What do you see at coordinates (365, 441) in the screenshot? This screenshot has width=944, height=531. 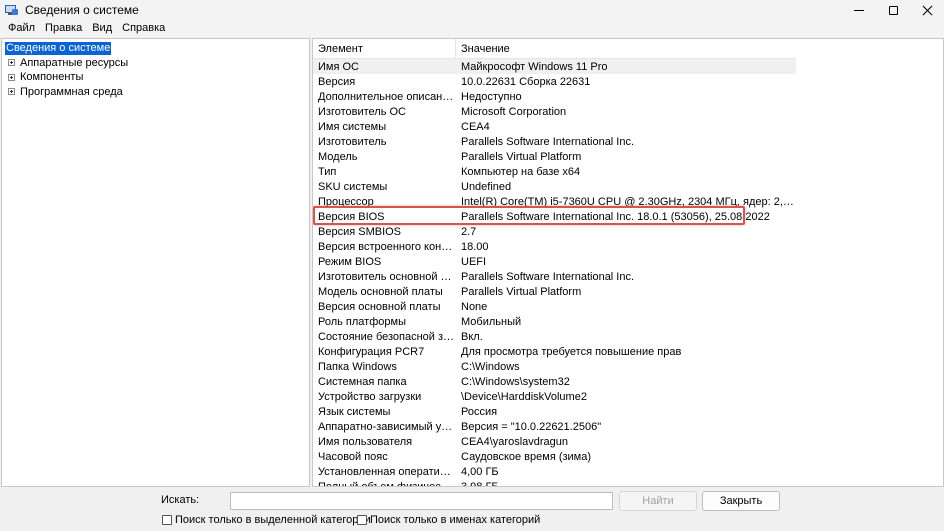 I see `row-item-cell: Имя пользователя` at bounding box center [365, 441].